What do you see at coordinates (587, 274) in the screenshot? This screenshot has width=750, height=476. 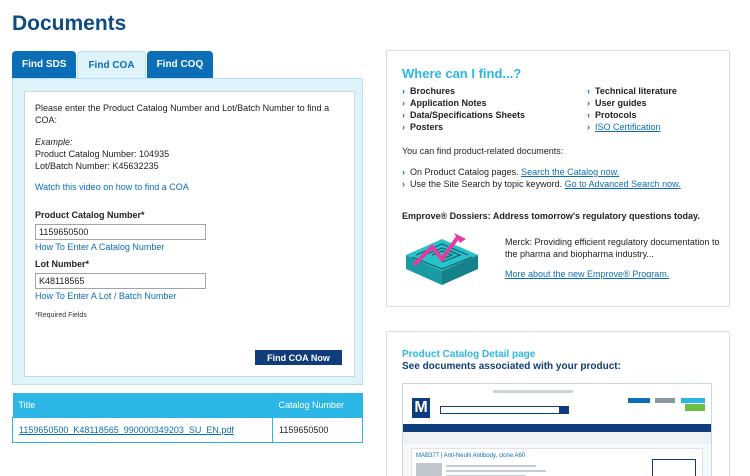 I see `emprove-program-link: More about the new Emprove® Program.` at bounding box center [587, 274].